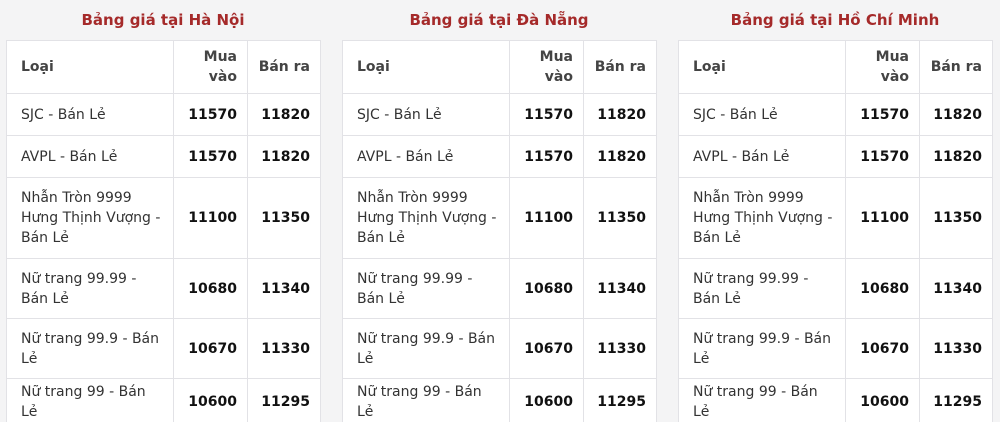  I want to click on panel-title: Bảng giá tại Hồ Chí Minh, so click(835, 20).